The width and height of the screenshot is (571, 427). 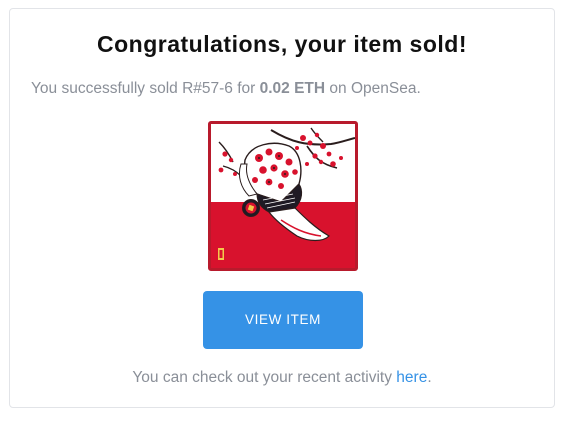 What do you see at coordinates (246, 88) in the screenshot?
I see `sale-summary-for: for` at bounding box center [246, 88].